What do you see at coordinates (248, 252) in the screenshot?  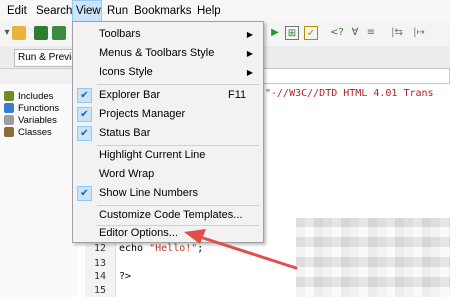 I see `annotation-arrow-shaft` at bounding box center [248, 252].